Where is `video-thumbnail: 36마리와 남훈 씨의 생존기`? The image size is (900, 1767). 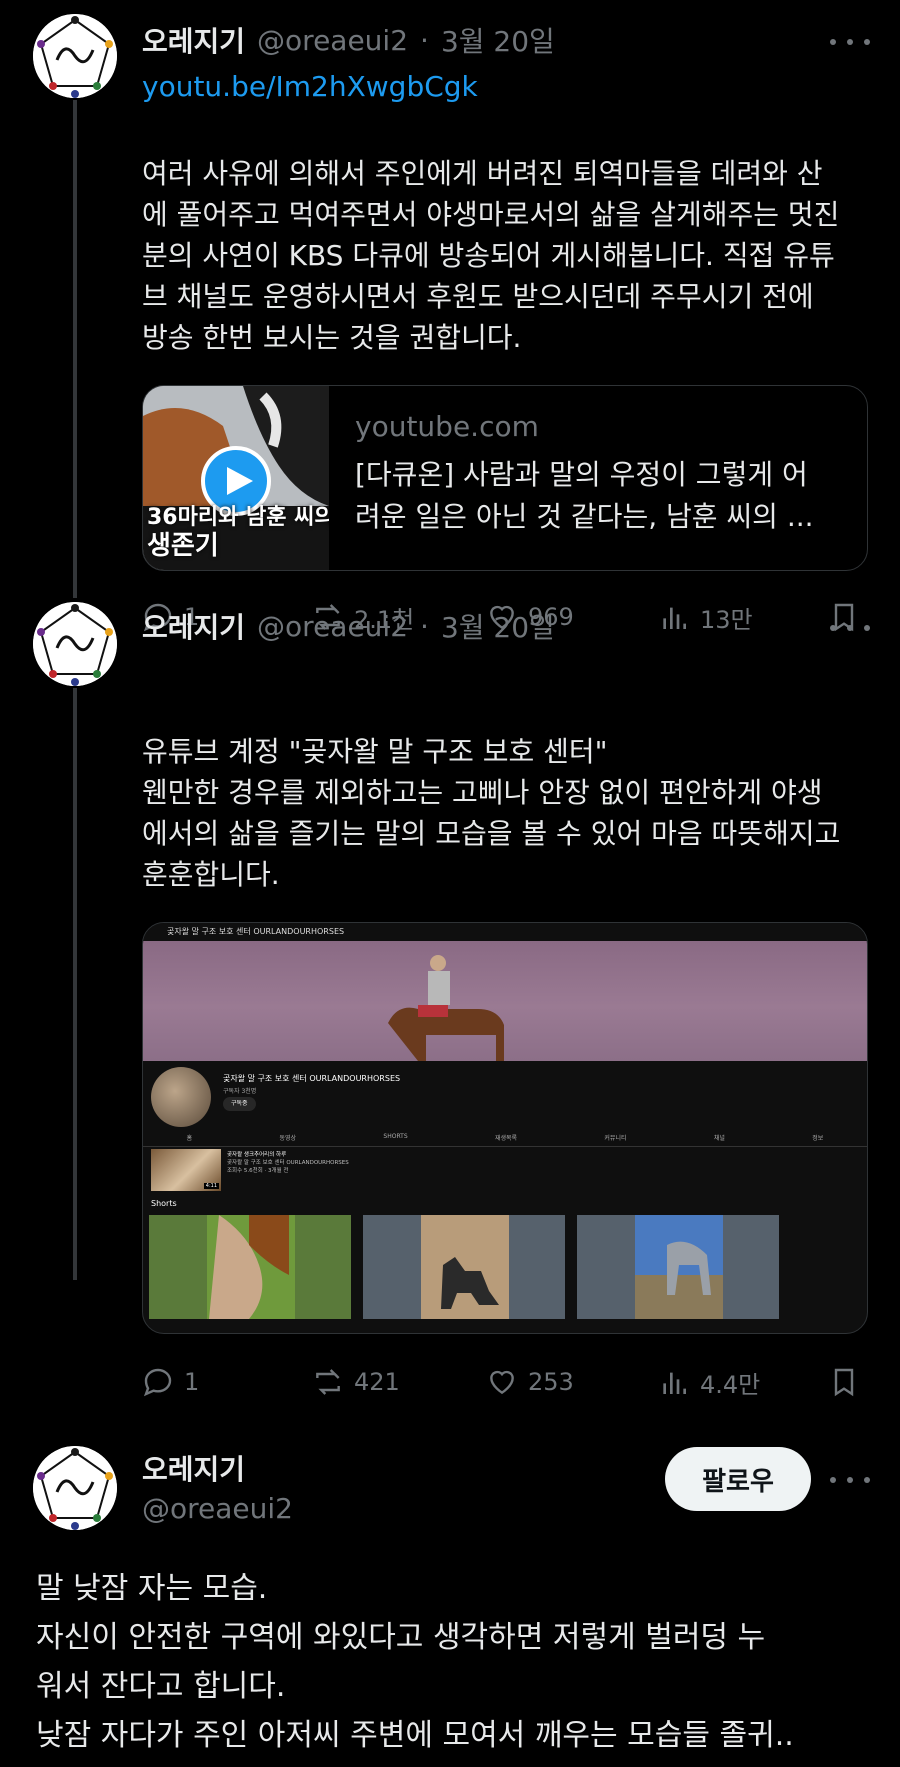
video-thumbnail: 36마리와 남훈 씨의 생존기 is located at coordinates (236, 478).